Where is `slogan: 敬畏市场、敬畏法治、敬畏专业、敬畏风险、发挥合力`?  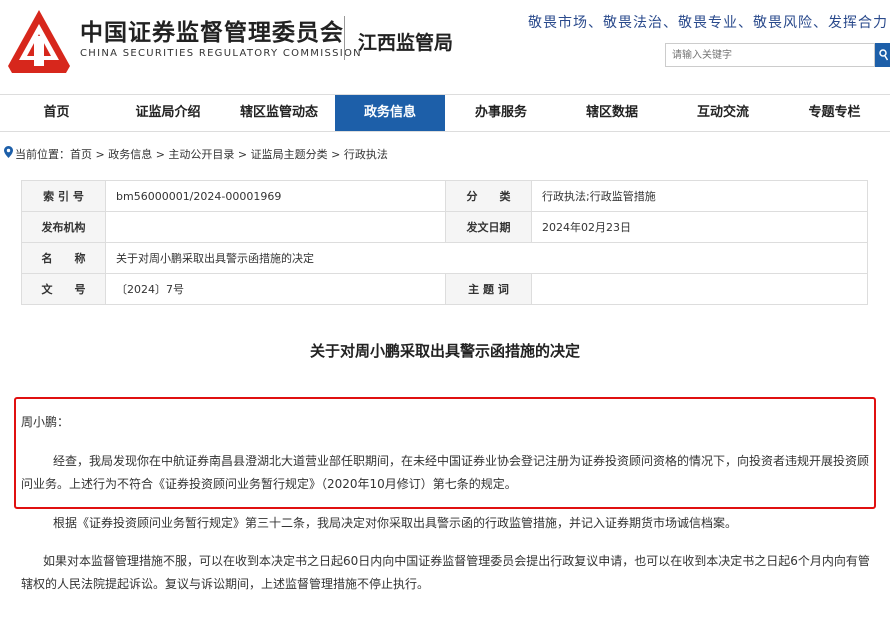 slogan: 敬畏市场、敬畏法治、敬畏专业、敬畏风险、发挥合力 is located at coordinates (708, 23).